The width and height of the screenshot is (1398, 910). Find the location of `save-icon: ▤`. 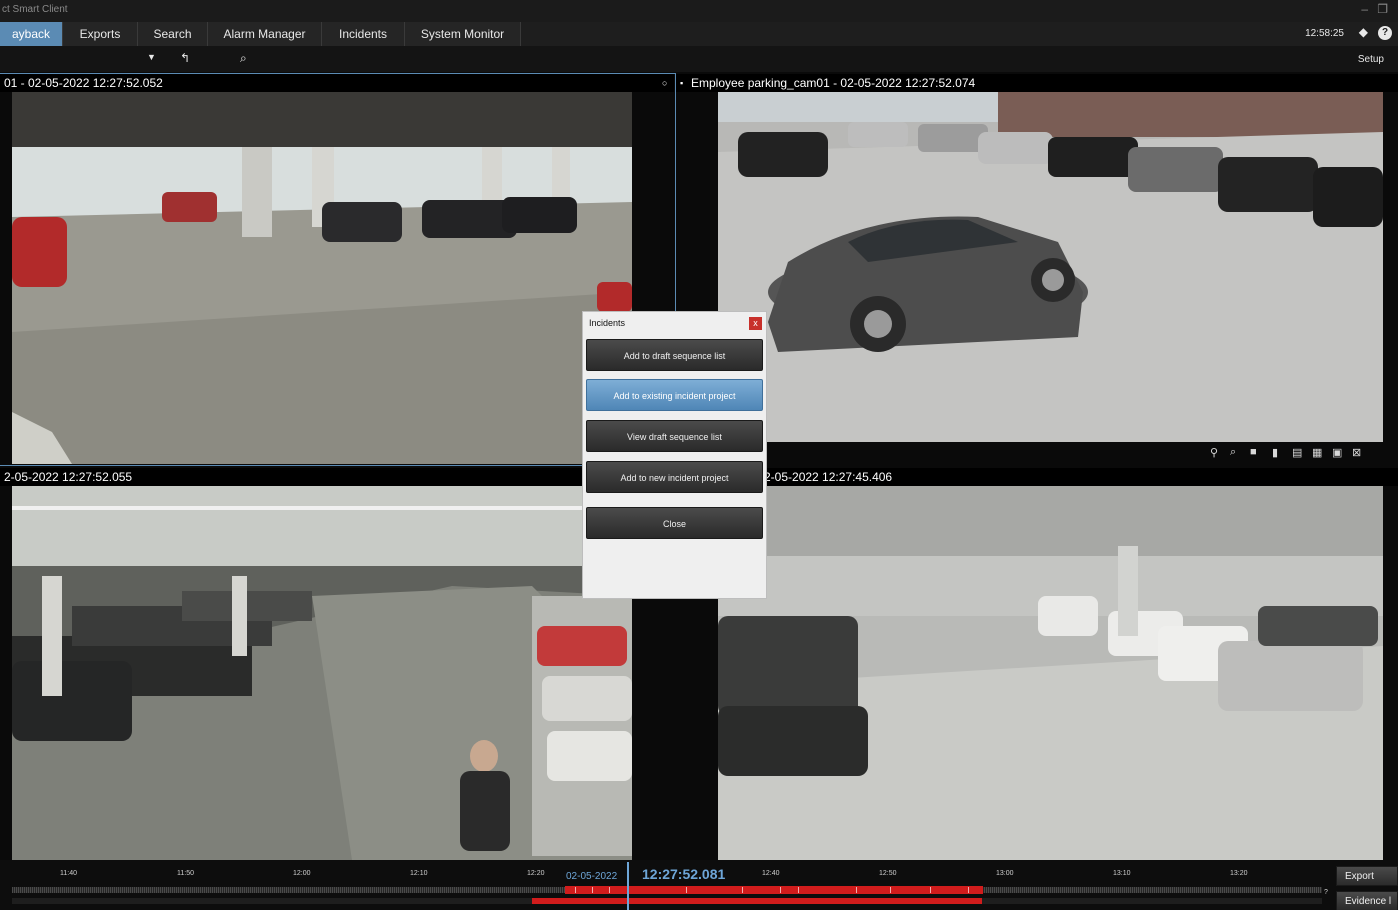

save-icon: ▤ is located at coordinates (1297, 452).